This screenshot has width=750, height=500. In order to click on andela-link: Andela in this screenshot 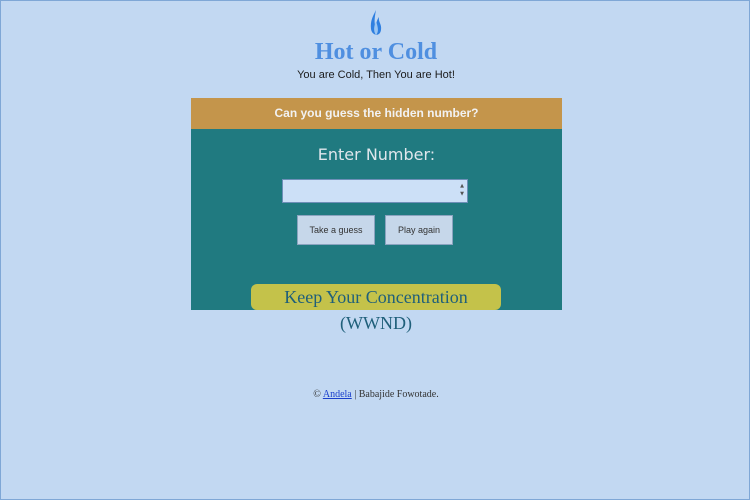, I will do `click(337, 394)`.